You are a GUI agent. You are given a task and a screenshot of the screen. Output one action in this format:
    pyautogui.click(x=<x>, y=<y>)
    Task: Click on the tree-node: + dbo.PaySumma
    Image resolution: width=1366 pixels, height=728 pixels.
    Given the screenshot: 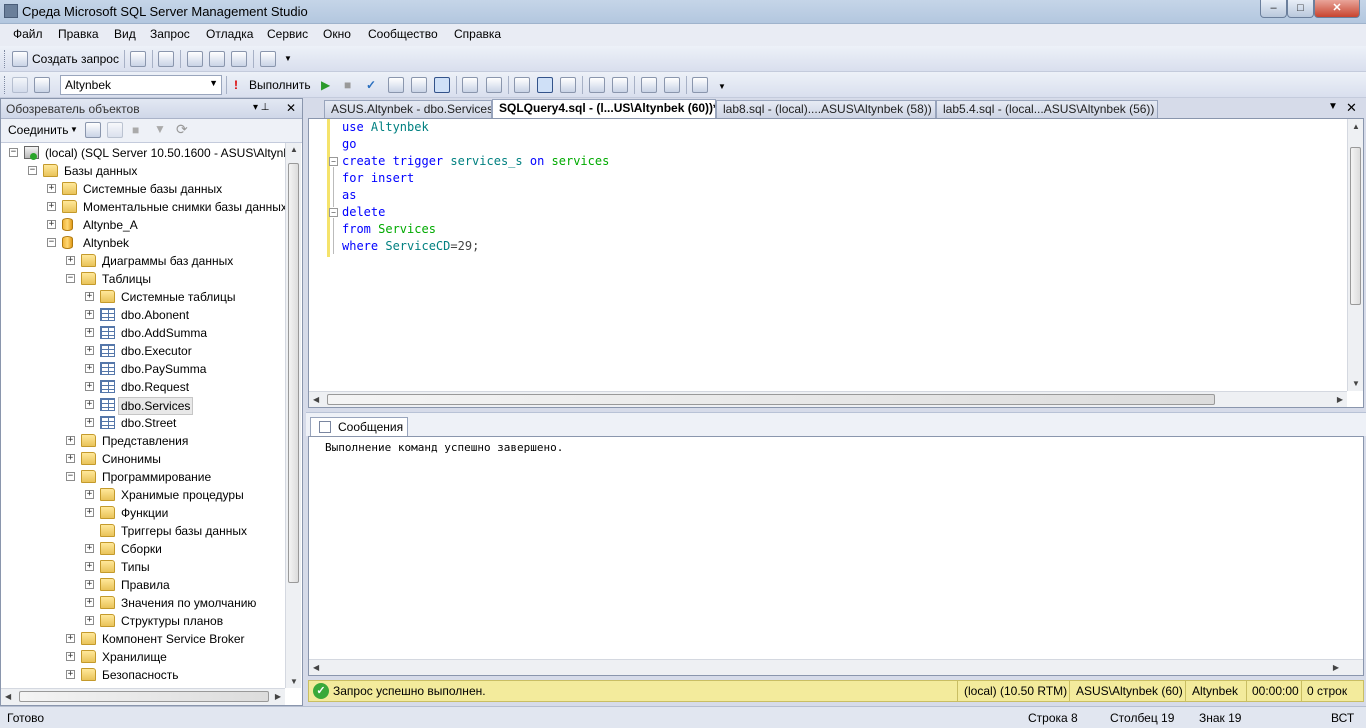 What is the action you would take?
    pyautogui.click(x=143, y=369)
    